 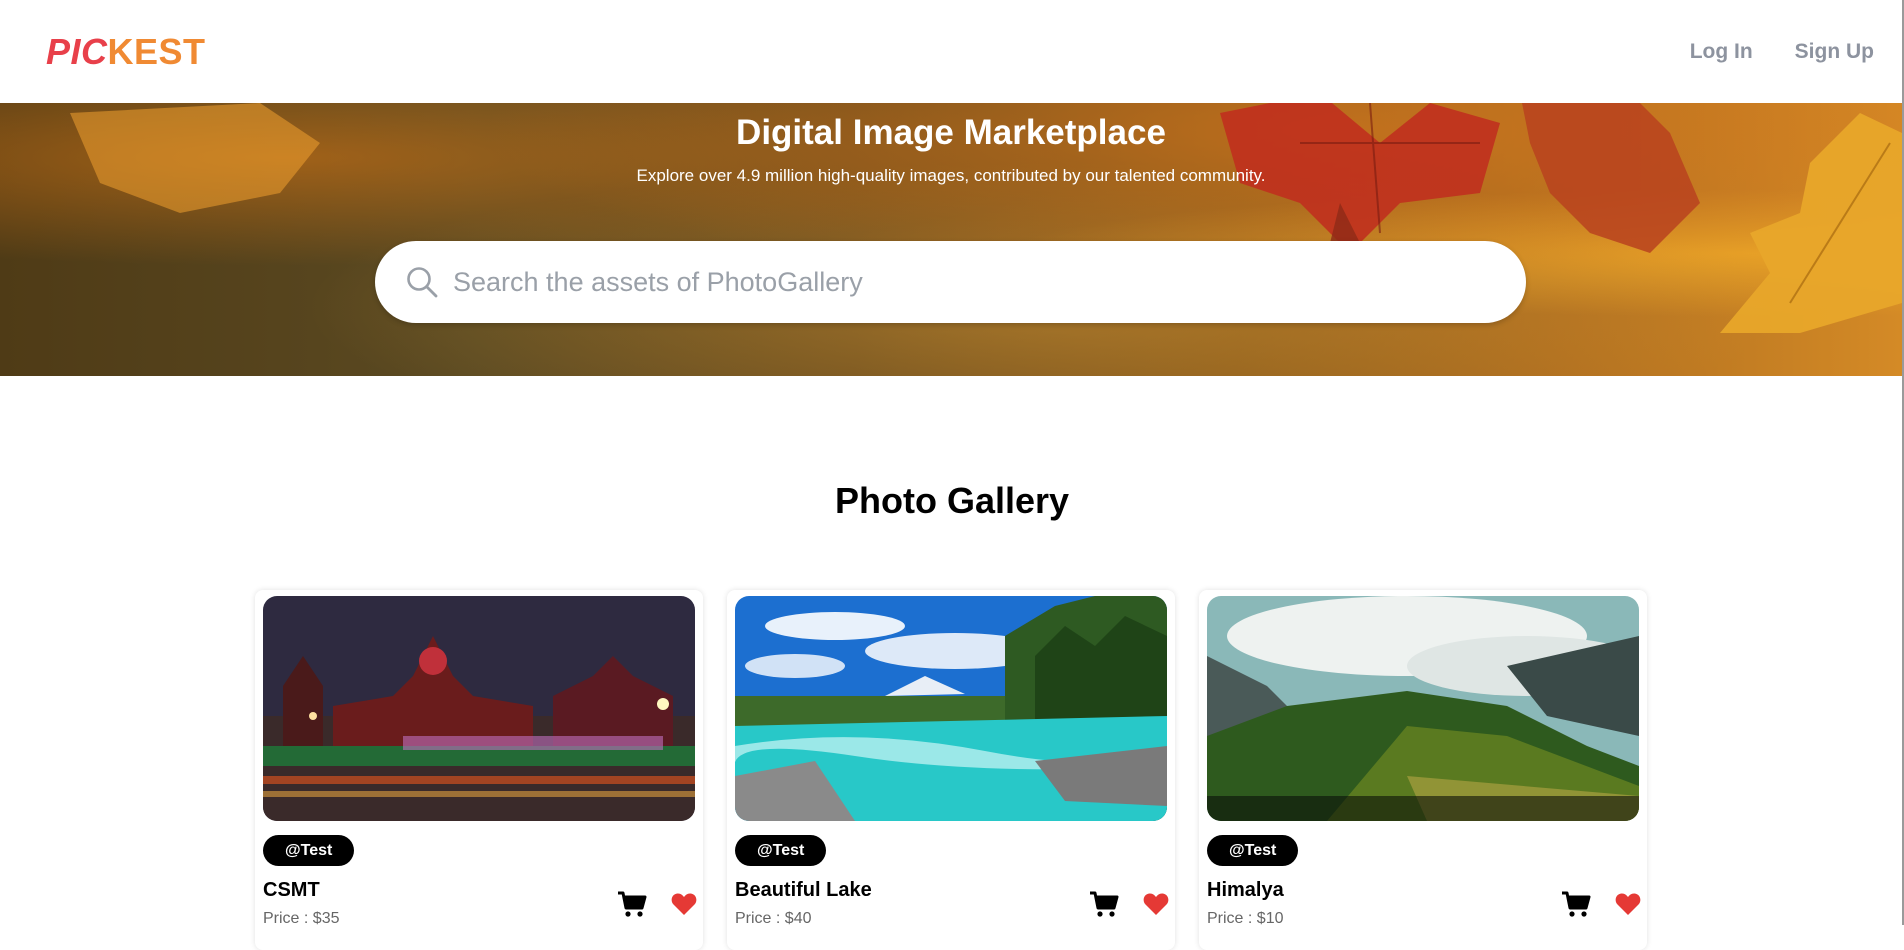 I want to click on logo-part-1: PIC, so click(x=77, y=51).